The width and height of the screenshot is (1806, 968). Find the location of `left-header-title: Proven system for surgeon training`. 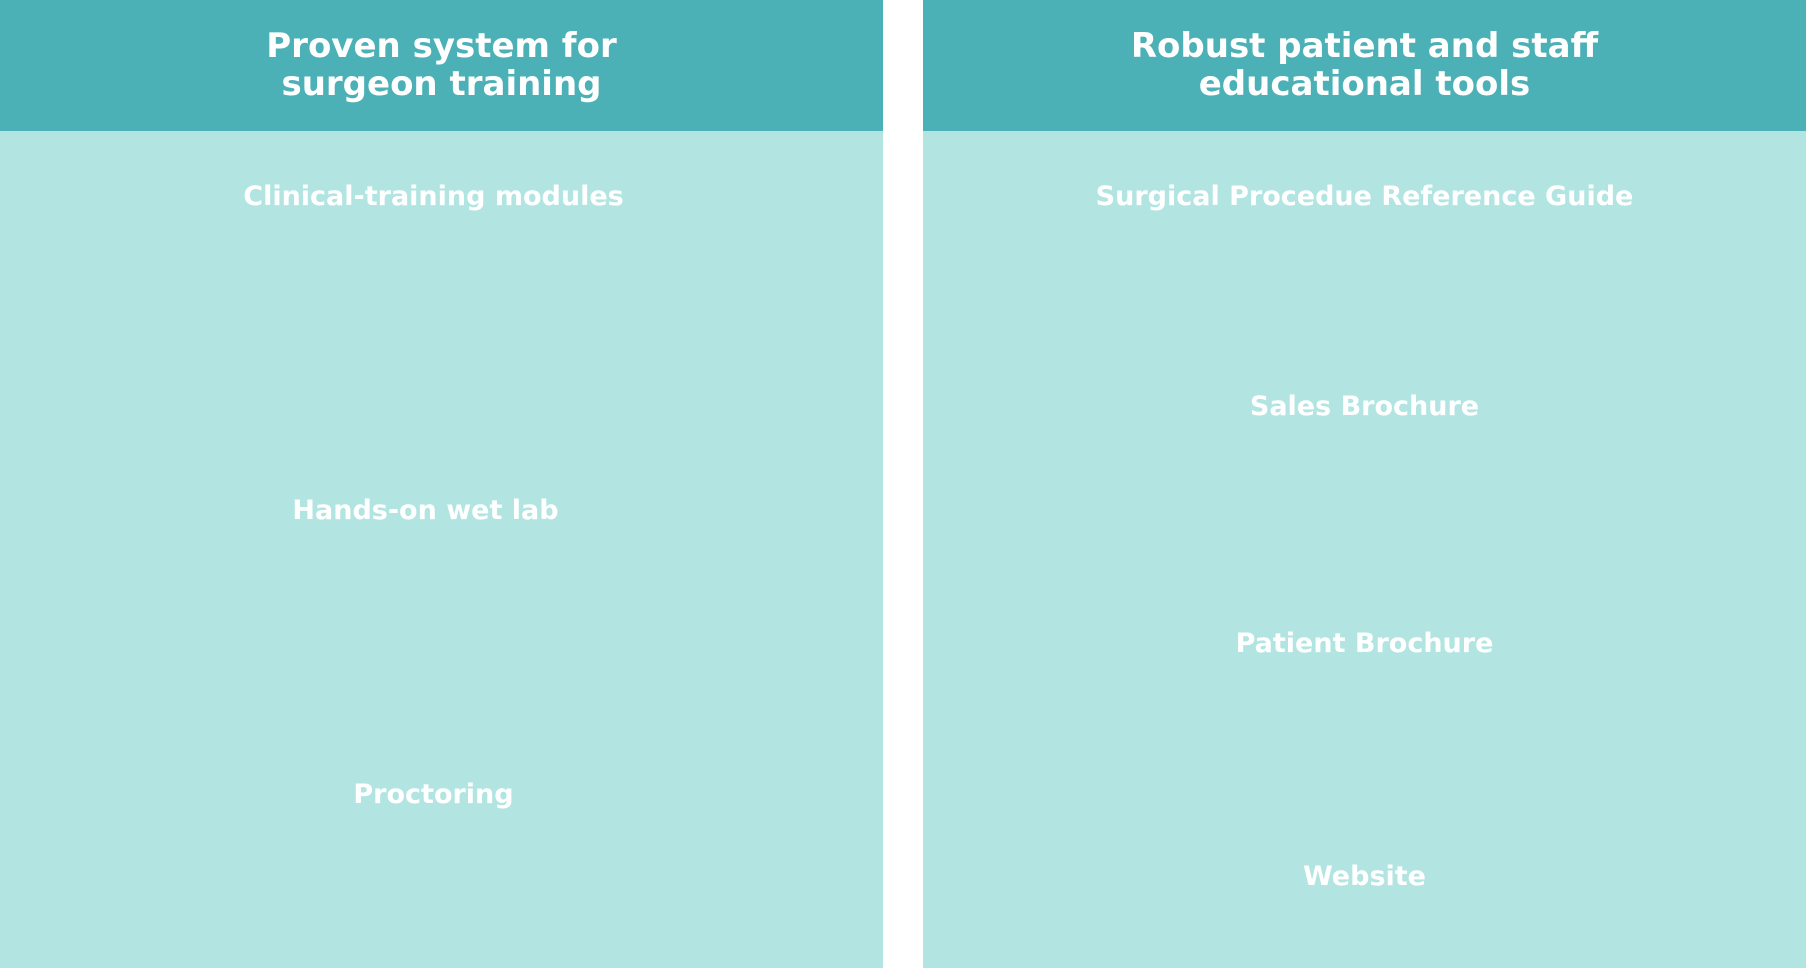

left-header-title: Proven system for surgeon training is located at coordinates (441, 64).